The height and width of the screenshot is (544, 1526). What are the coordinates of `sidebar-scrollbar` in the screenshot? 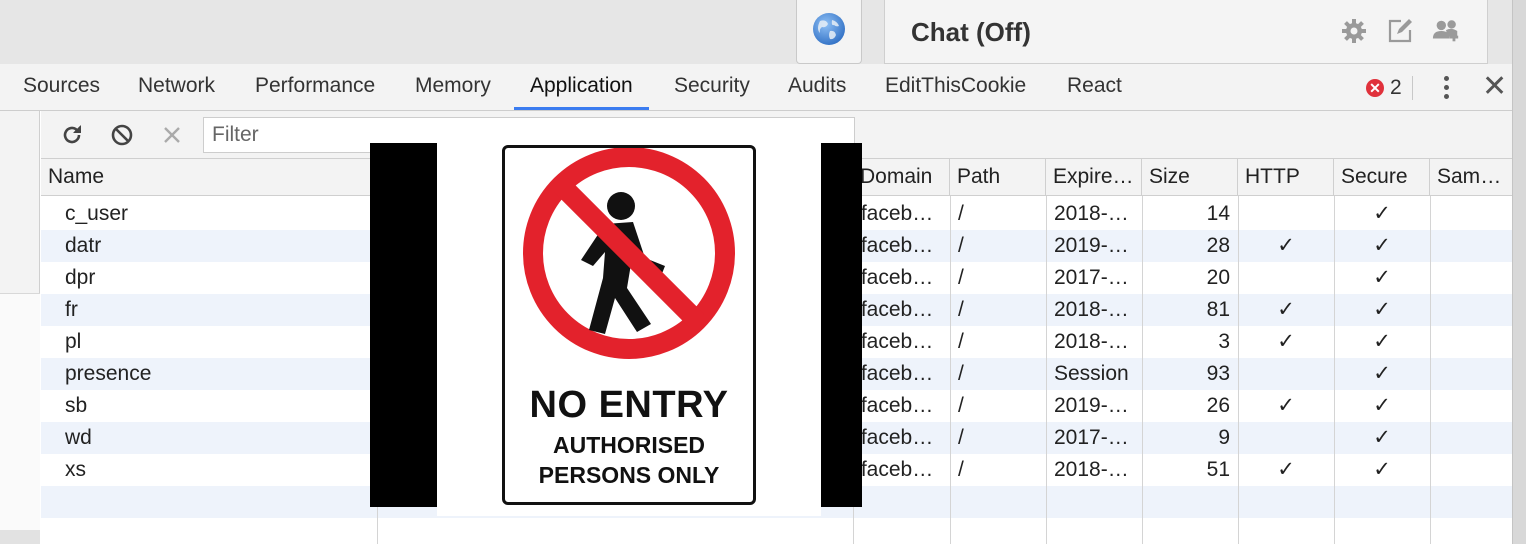 It's located at (20, 537).